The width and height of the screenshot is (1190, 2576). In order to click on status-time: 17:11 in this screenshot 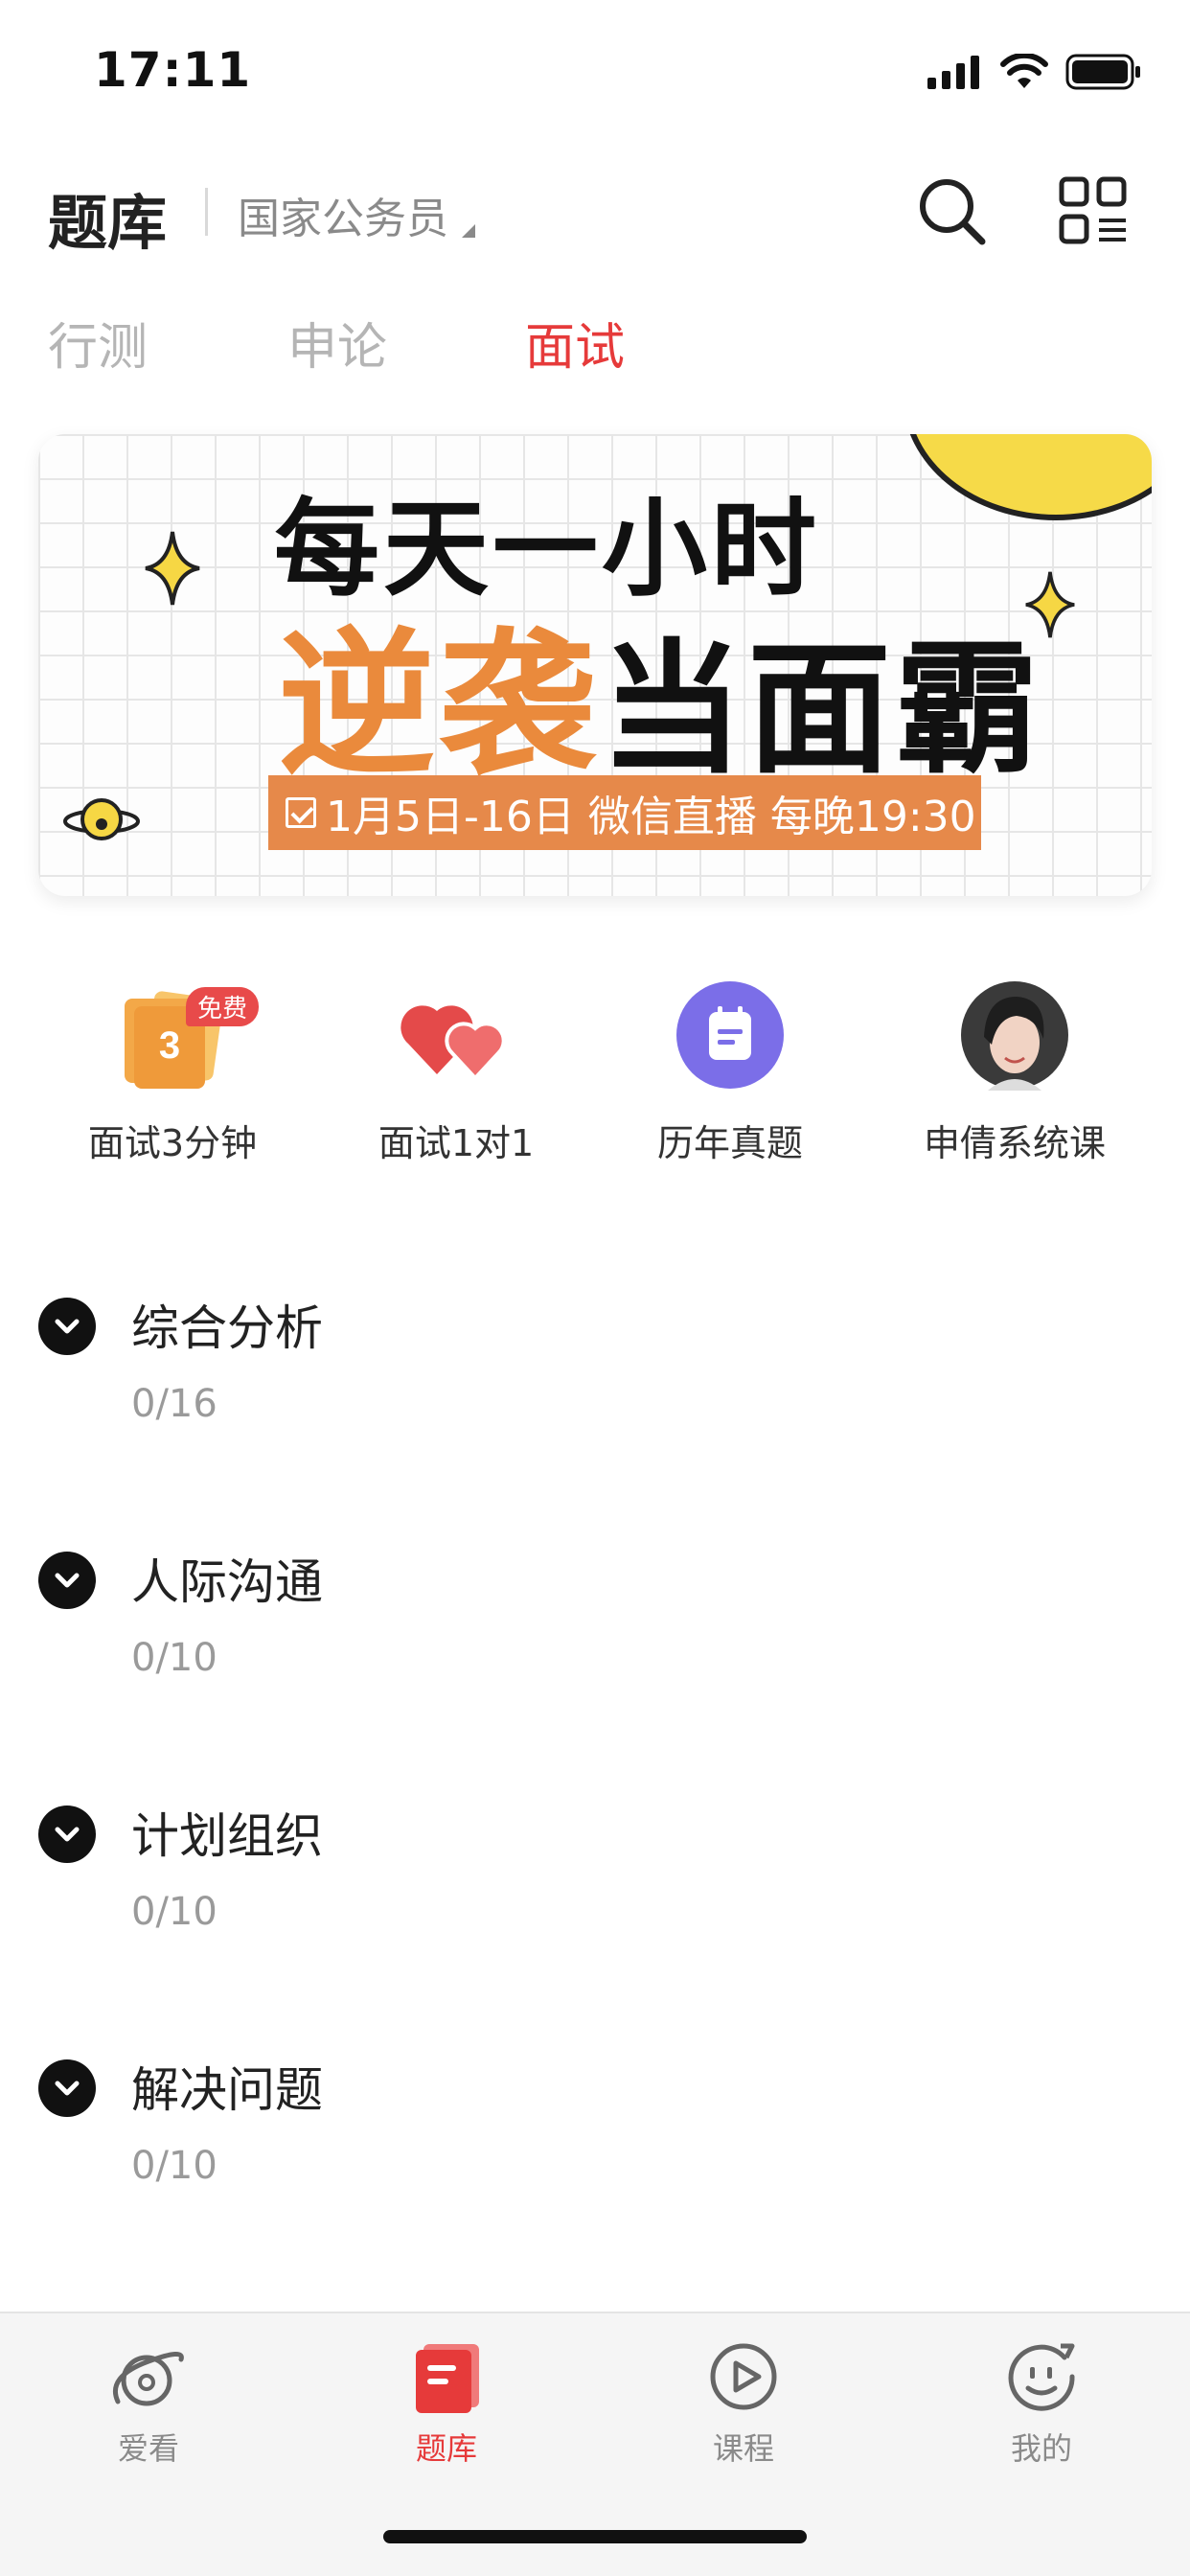, I will do `click(173, 70)`.